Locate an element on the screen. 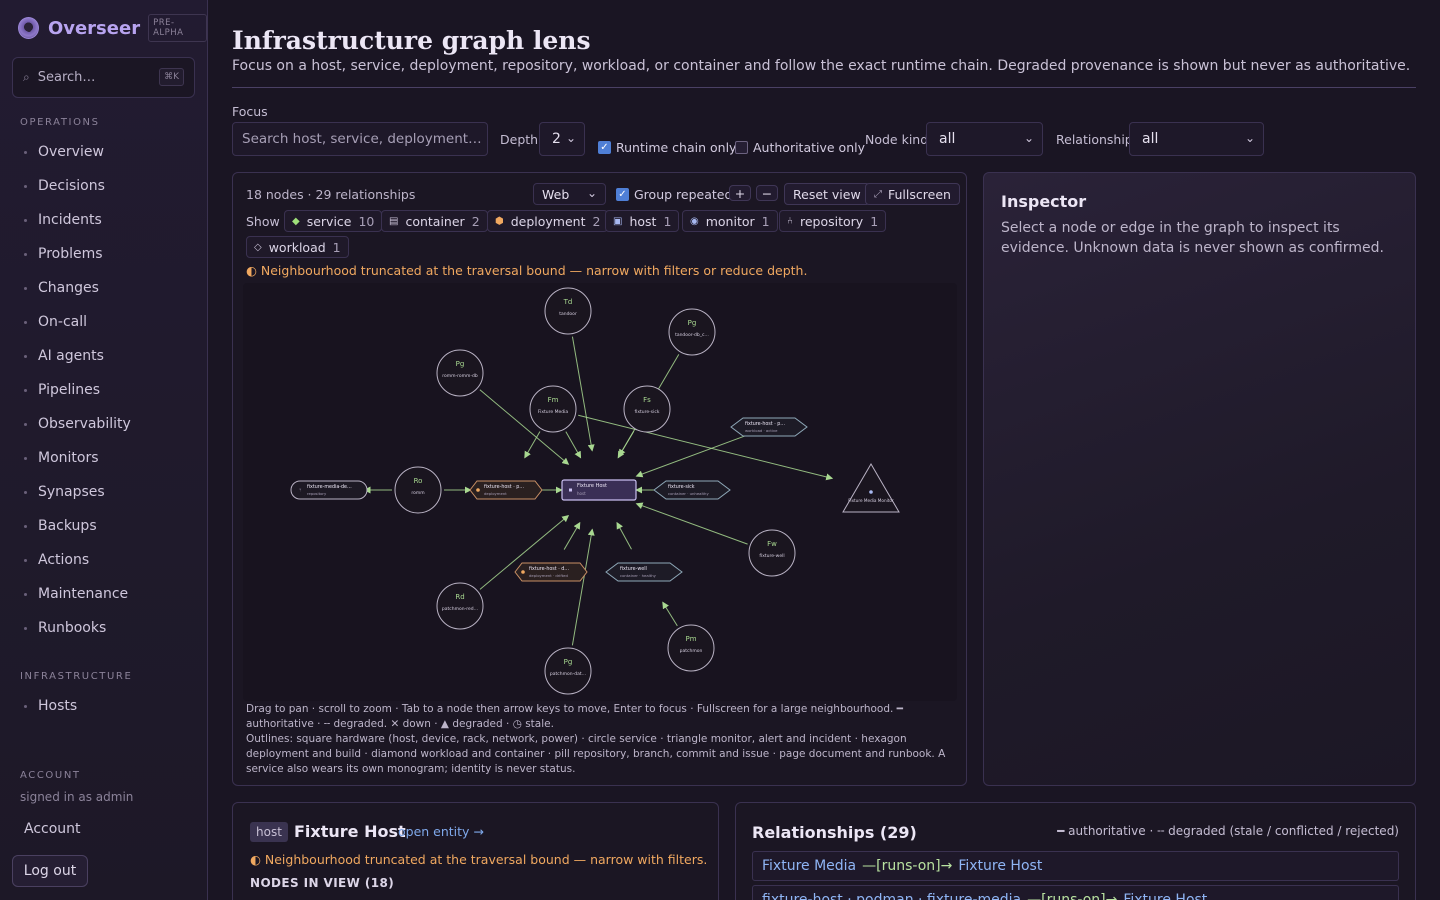 Image resolution: width=1440 pixels, height=900 pixels. sidebar-item-overview: Overview is located at coordinates (64, 152).